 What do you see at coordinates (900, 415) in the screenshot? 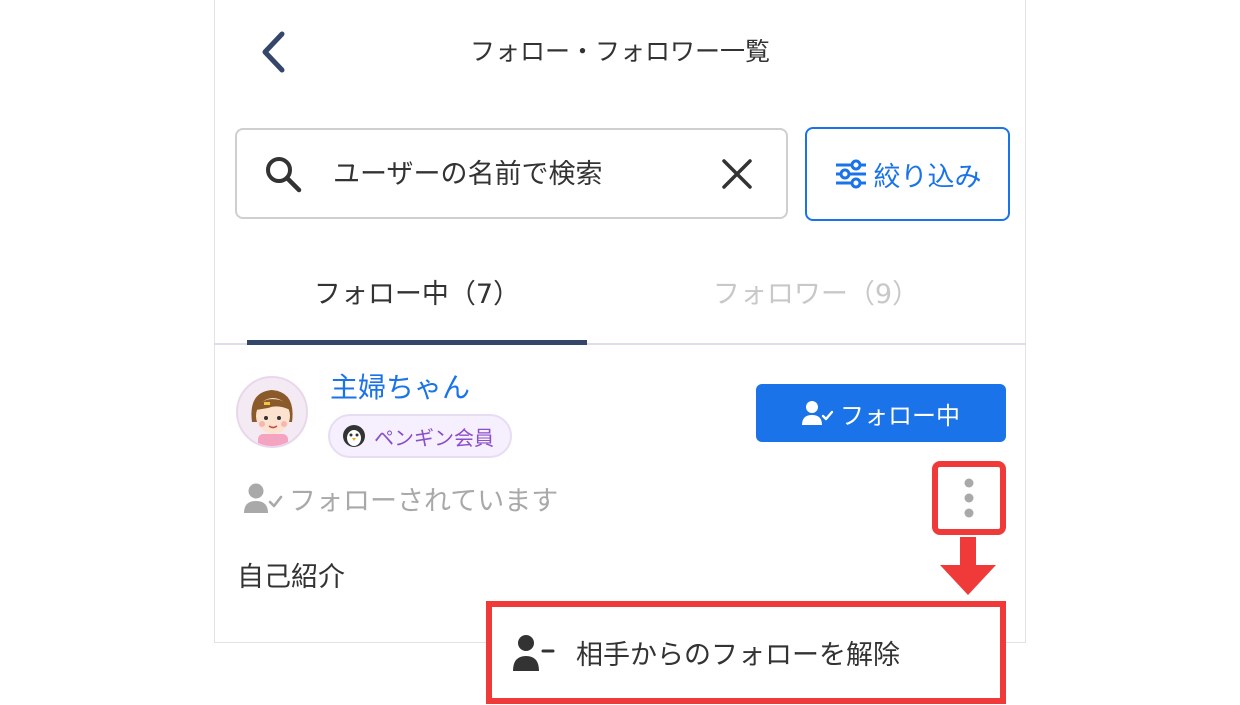
I see `following-button-label: フォロー中` at bounding box center [900, 415].